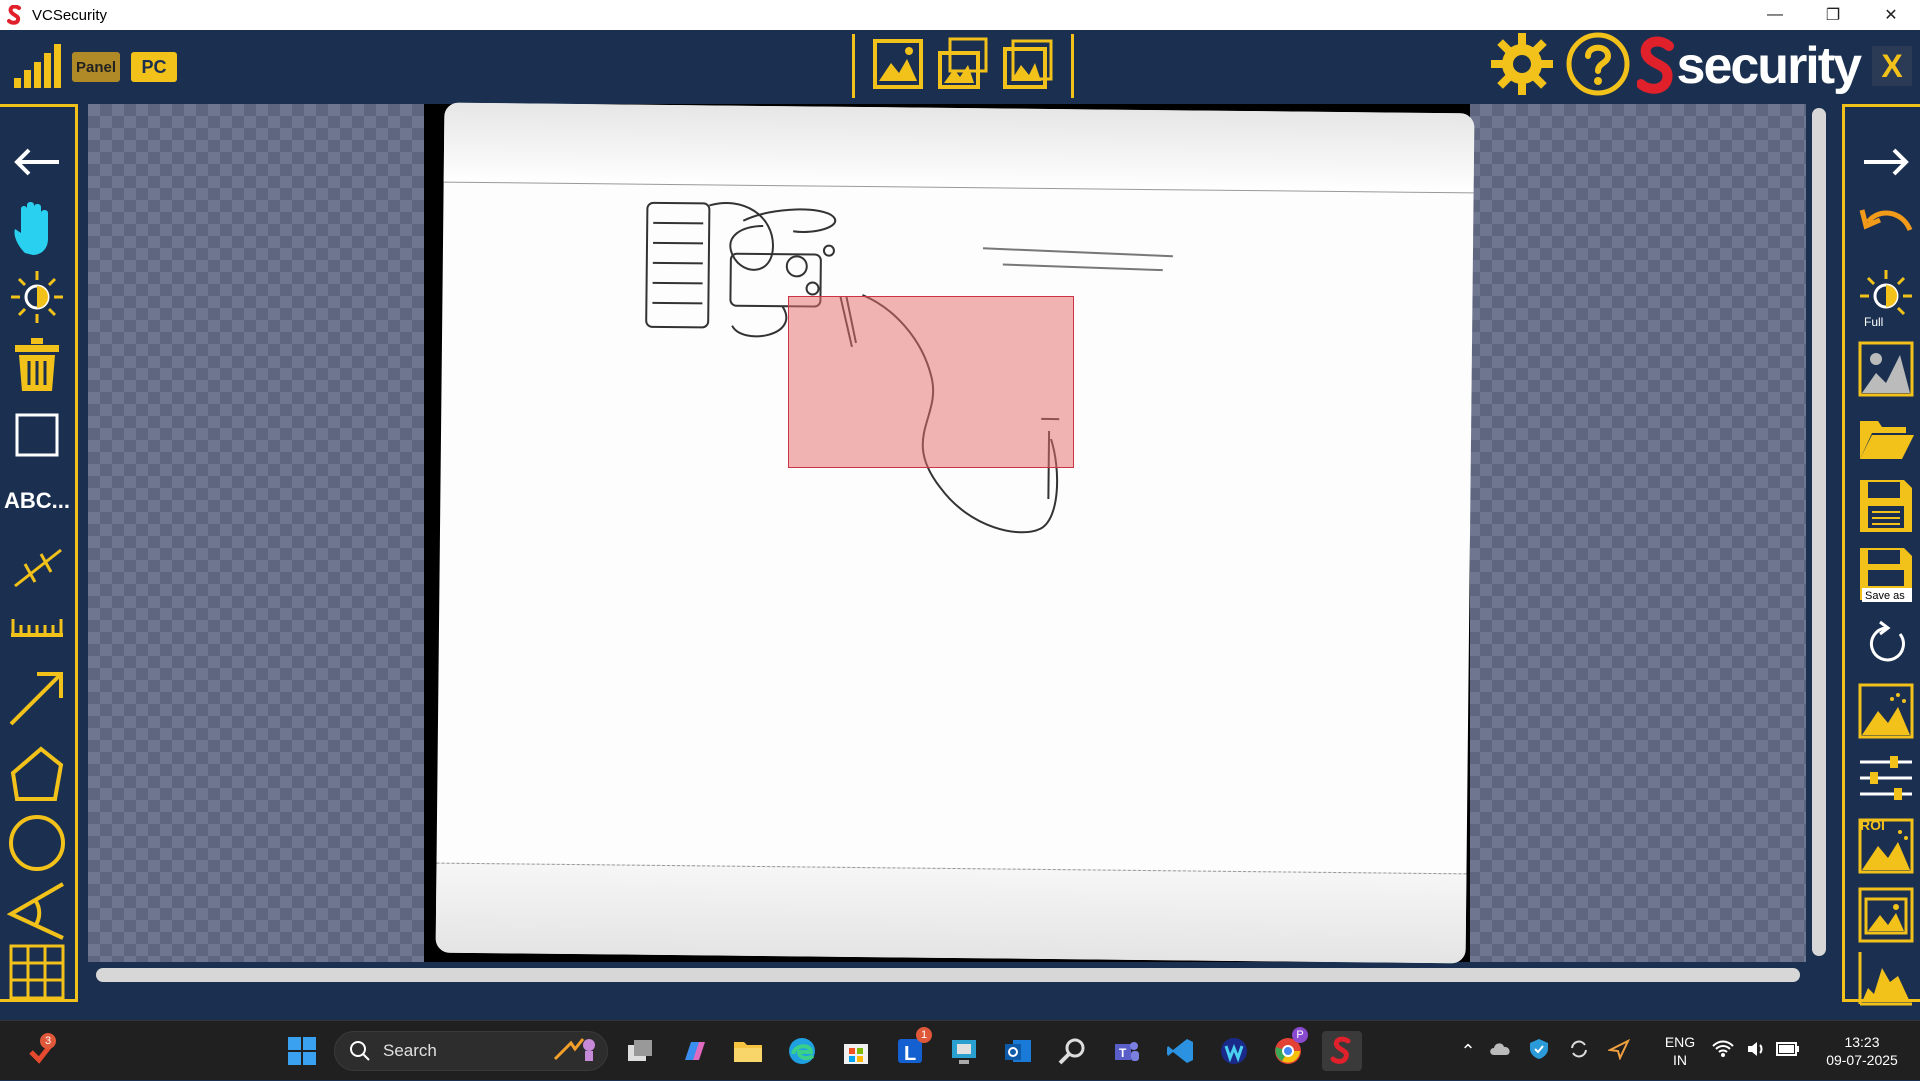  Describe the element at coordinates (964, 1051) in the screenshot. I see `remote-app-icon` at that location.